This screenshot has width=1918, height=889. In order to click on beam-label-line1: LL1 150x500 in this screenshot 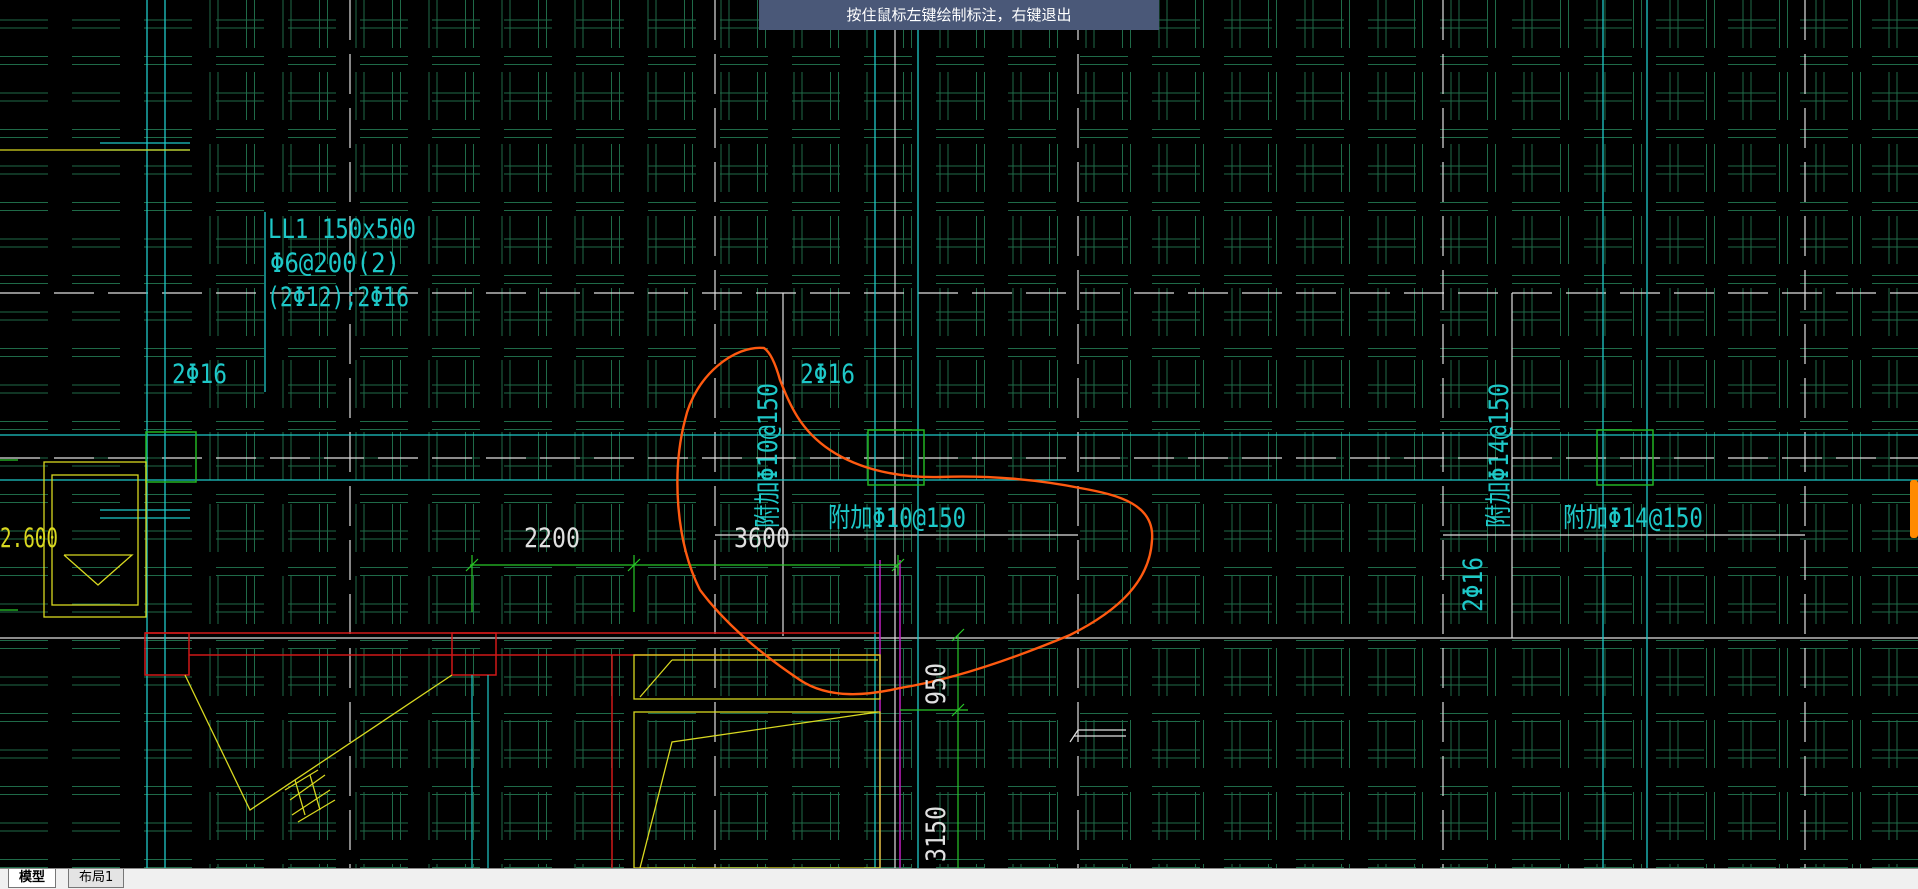, I will do `click(342, 229)`.